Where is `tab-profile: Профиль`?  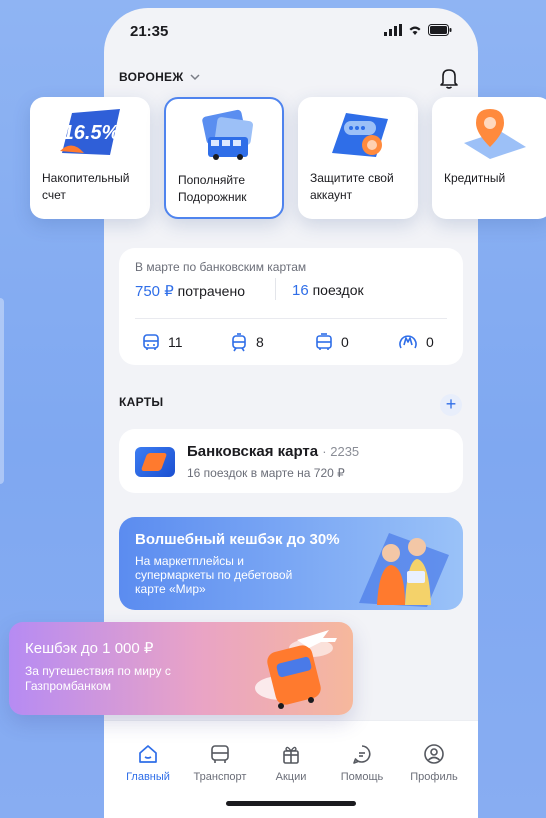 tab-profile: Профиль is located at coordinates (434, 763).